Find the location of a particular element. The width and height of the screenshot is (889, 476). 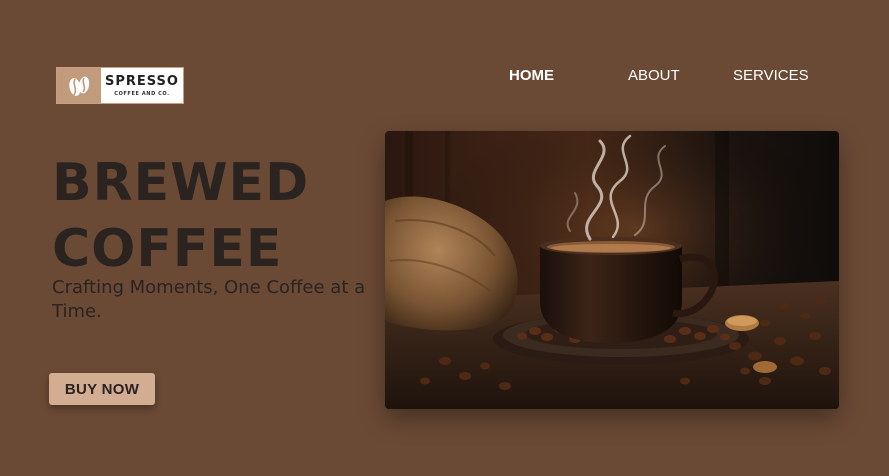

brand-logo: SPRESSO COFFEE AND CO. is located at coordinates (120, 85).